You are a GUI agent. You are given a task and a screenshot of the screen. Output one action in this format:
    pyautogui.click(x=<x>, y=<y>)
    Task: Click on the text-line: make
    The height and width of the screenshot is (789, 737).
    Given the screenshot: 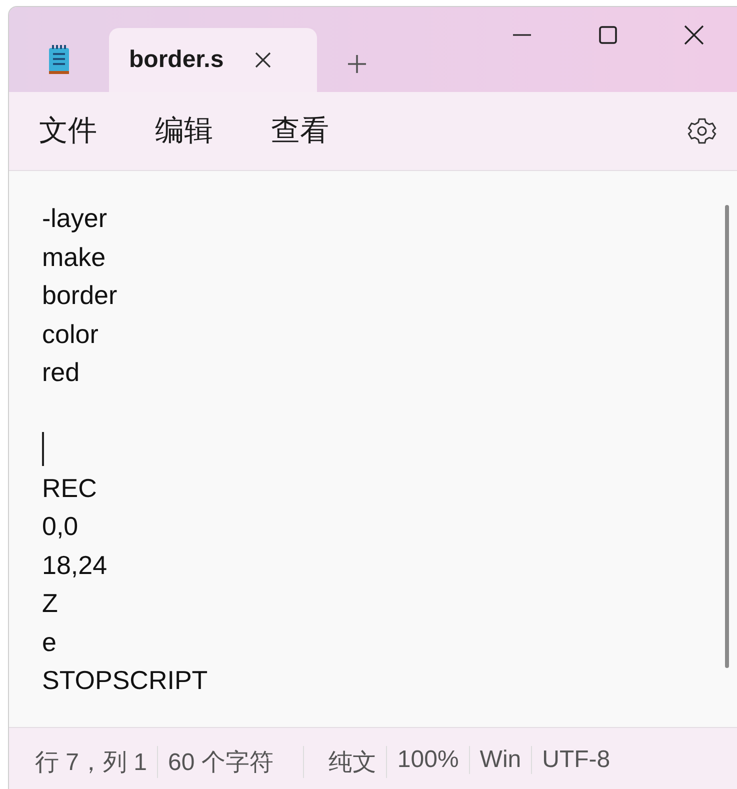 What is the action you would take?
    pyautogui.click(x=74, y=257)
    